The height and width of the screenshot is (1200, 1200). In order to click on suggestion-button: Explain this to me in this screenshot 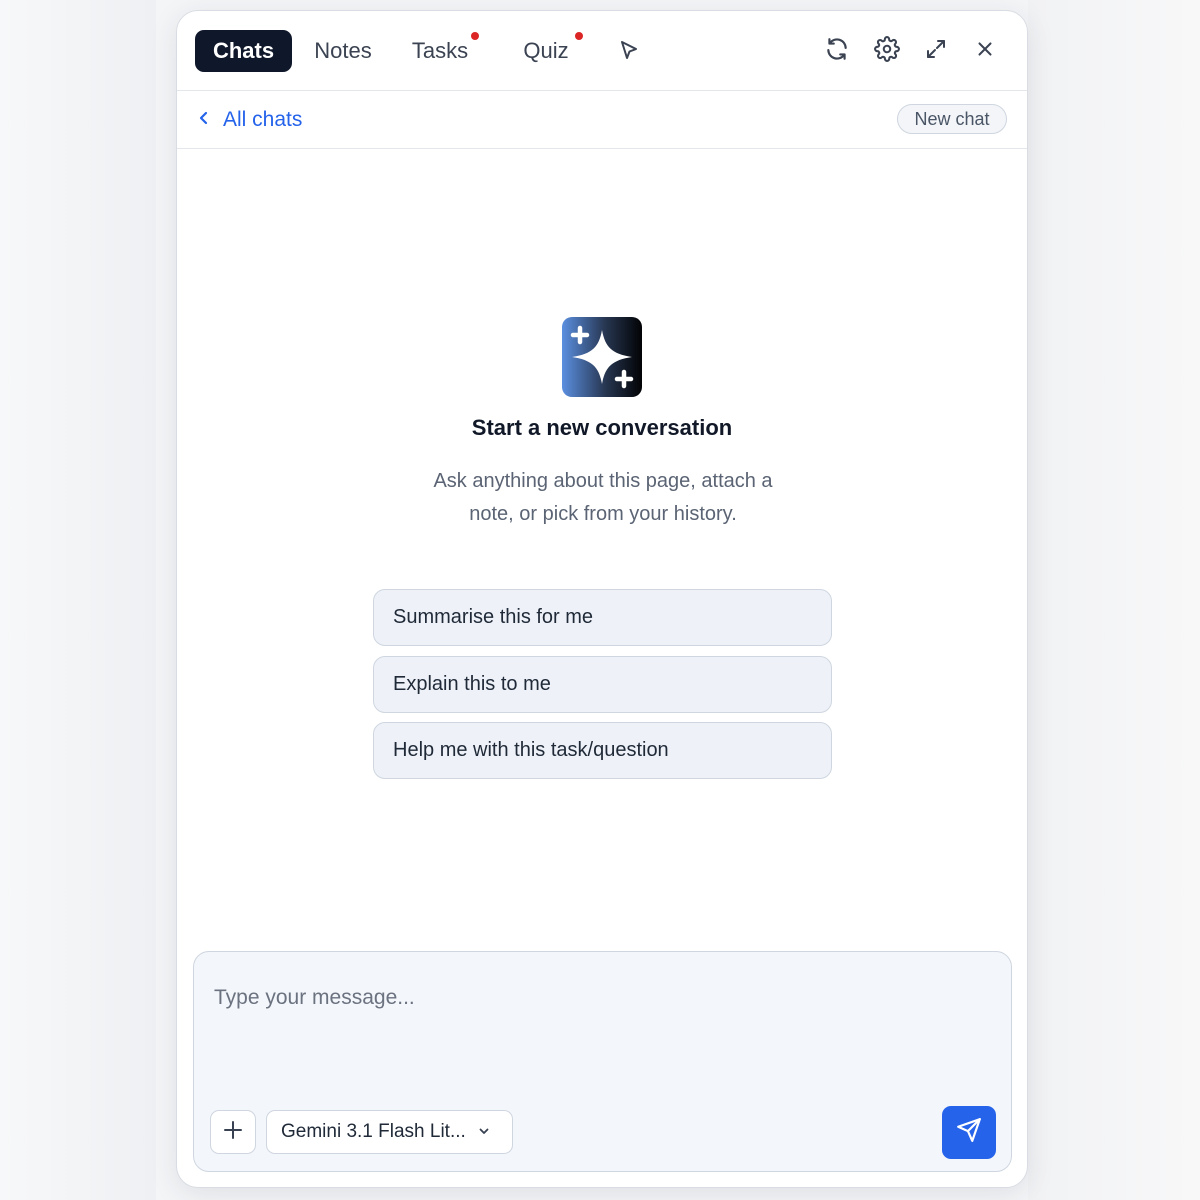, I will do `click(602, 684)`.